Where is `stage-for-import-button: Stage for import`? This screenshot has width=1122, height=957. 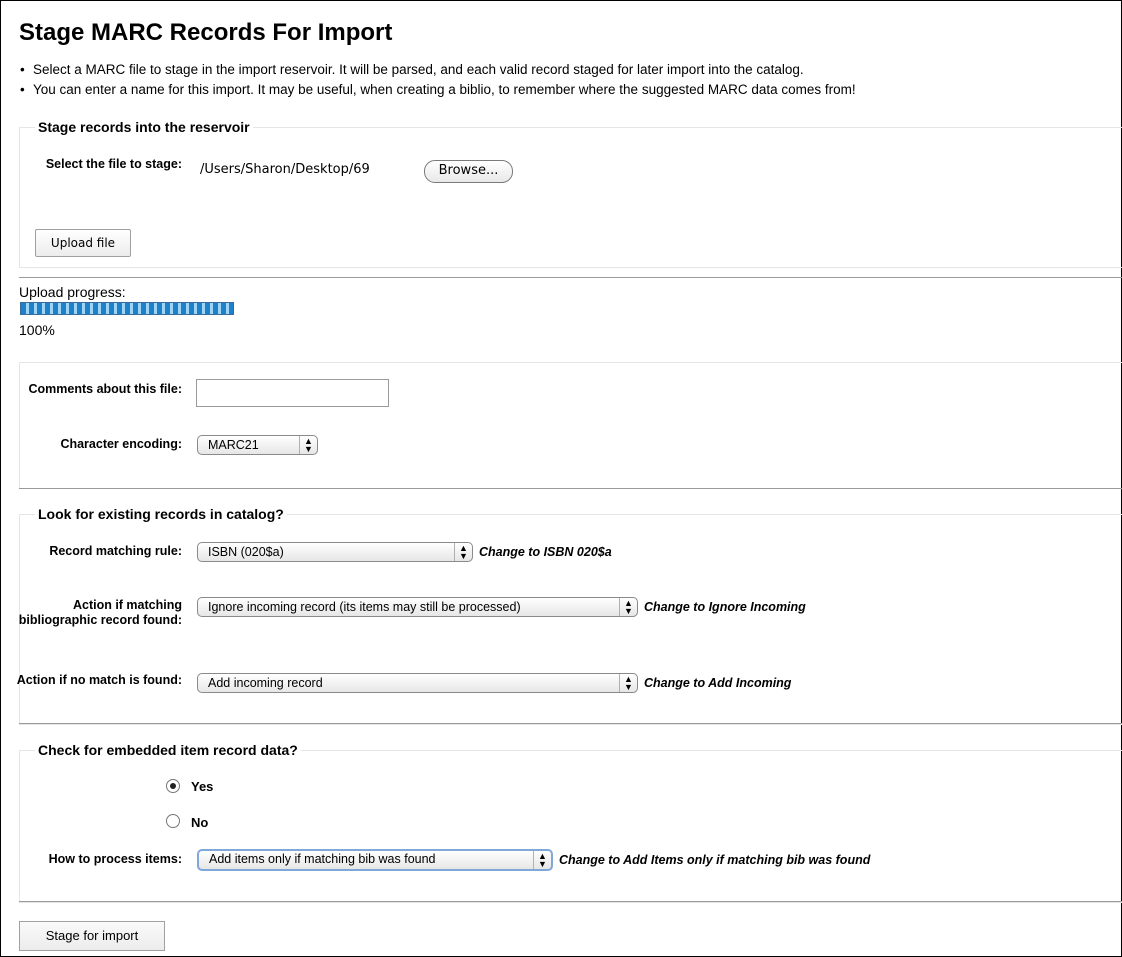
stage-for-import-button: Stage for import is located at coordinates (92, 936).